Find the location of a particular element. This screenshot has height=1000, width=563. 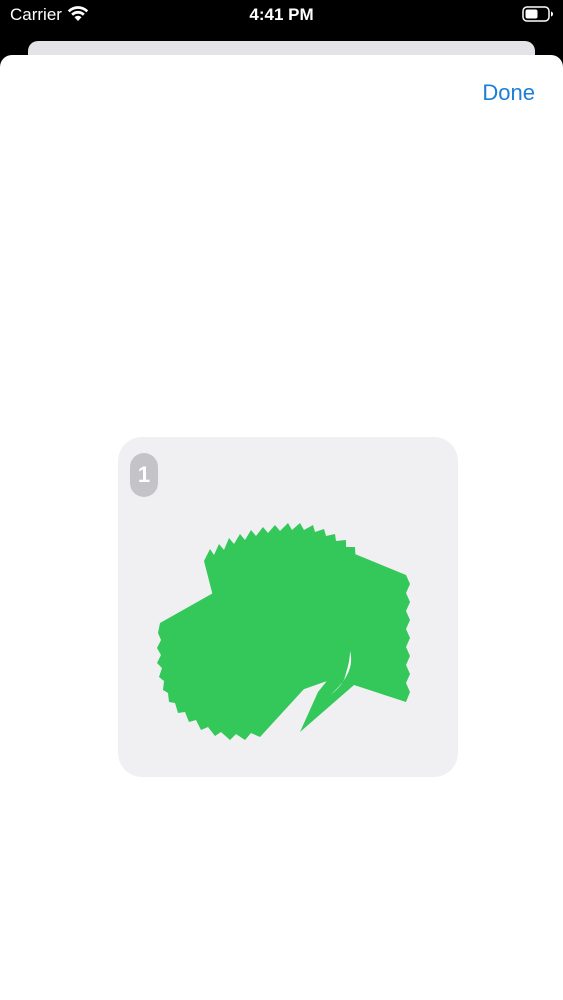

sticker-art is located at coordinates (283, 631).